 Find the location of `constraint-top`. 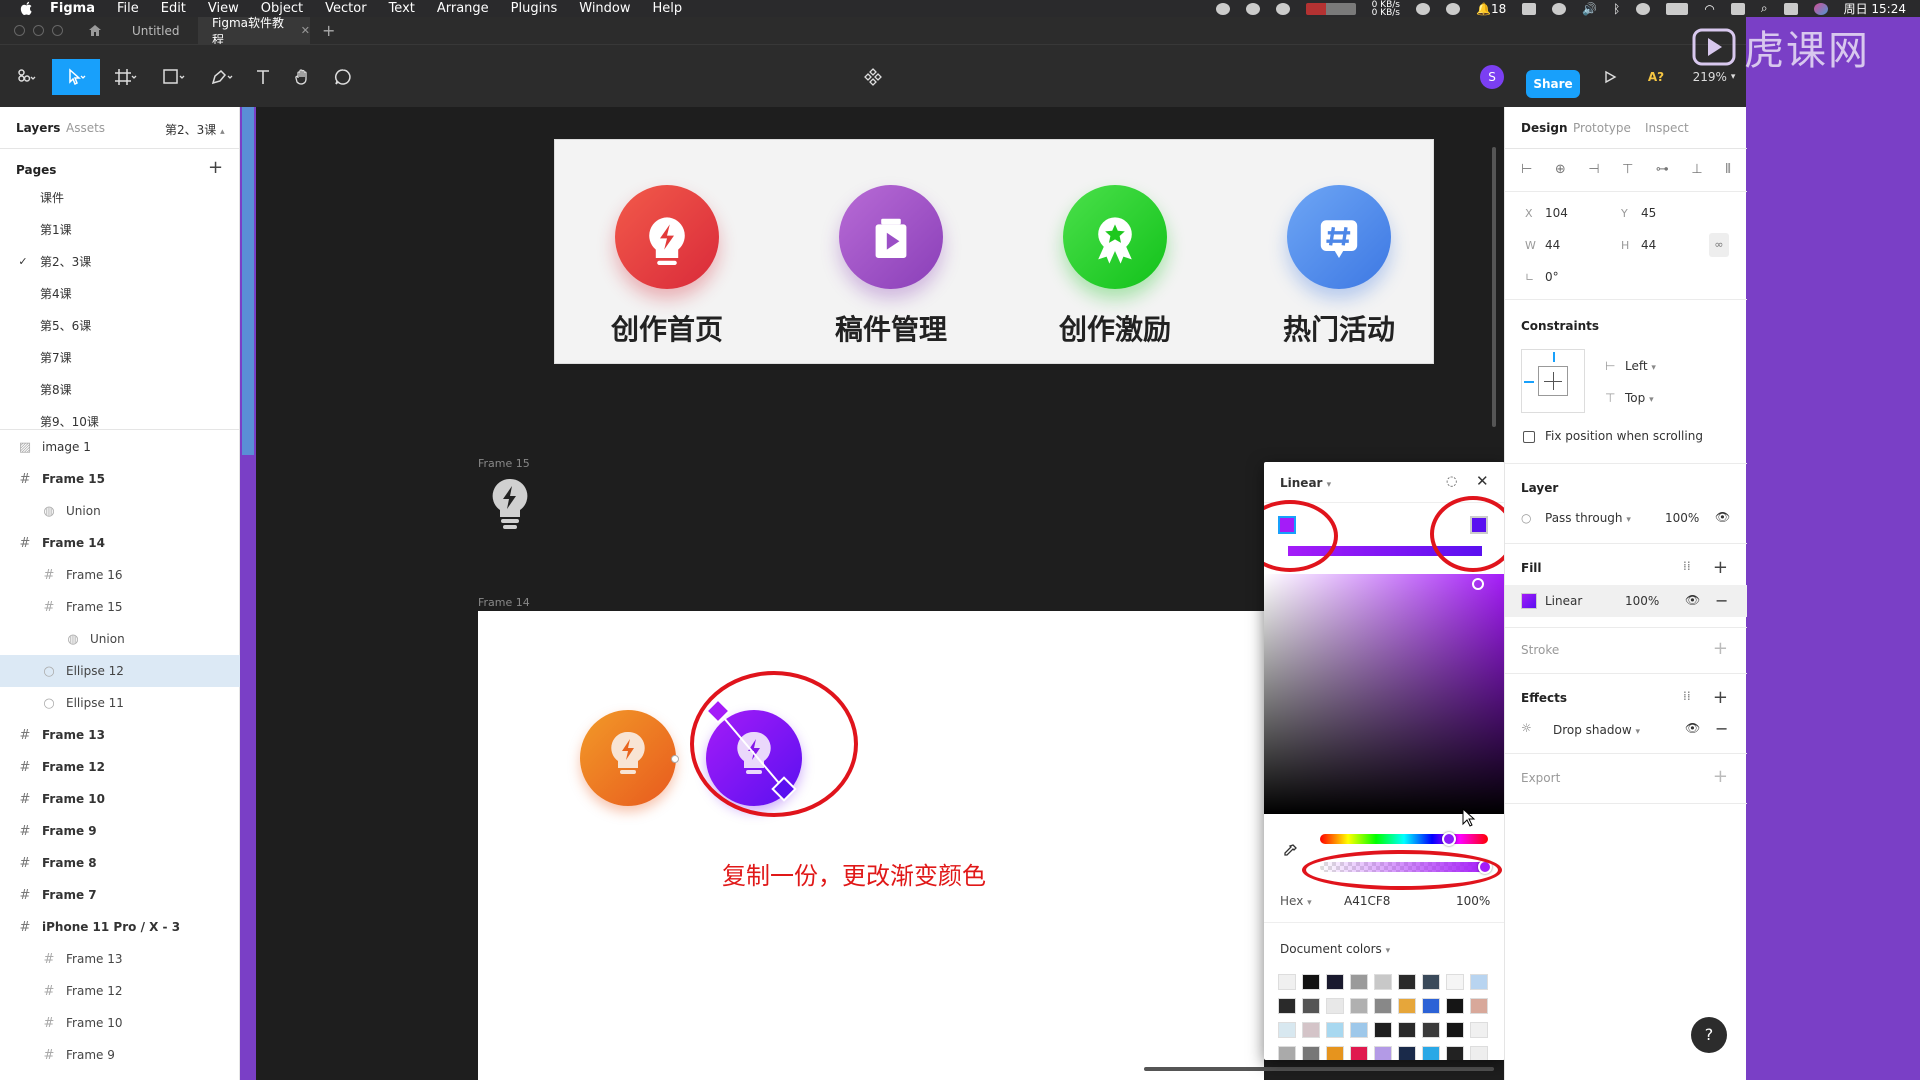

constraint-top is located at coordinates (1554, 357).